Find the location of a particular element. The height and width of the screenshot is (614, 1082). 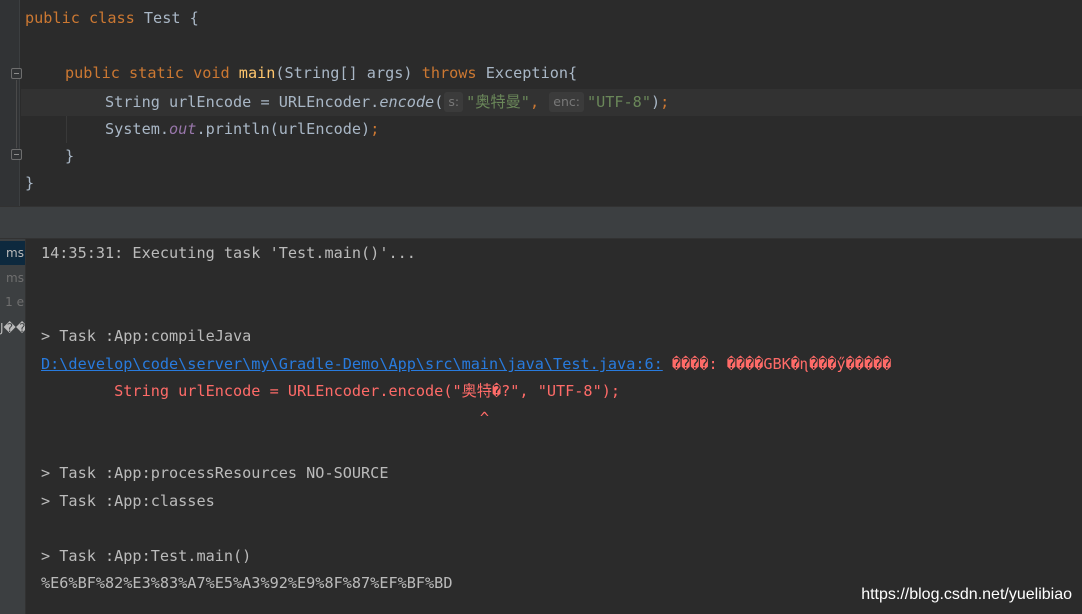

code-line-close-method: } is located at coordinates (69, 156).